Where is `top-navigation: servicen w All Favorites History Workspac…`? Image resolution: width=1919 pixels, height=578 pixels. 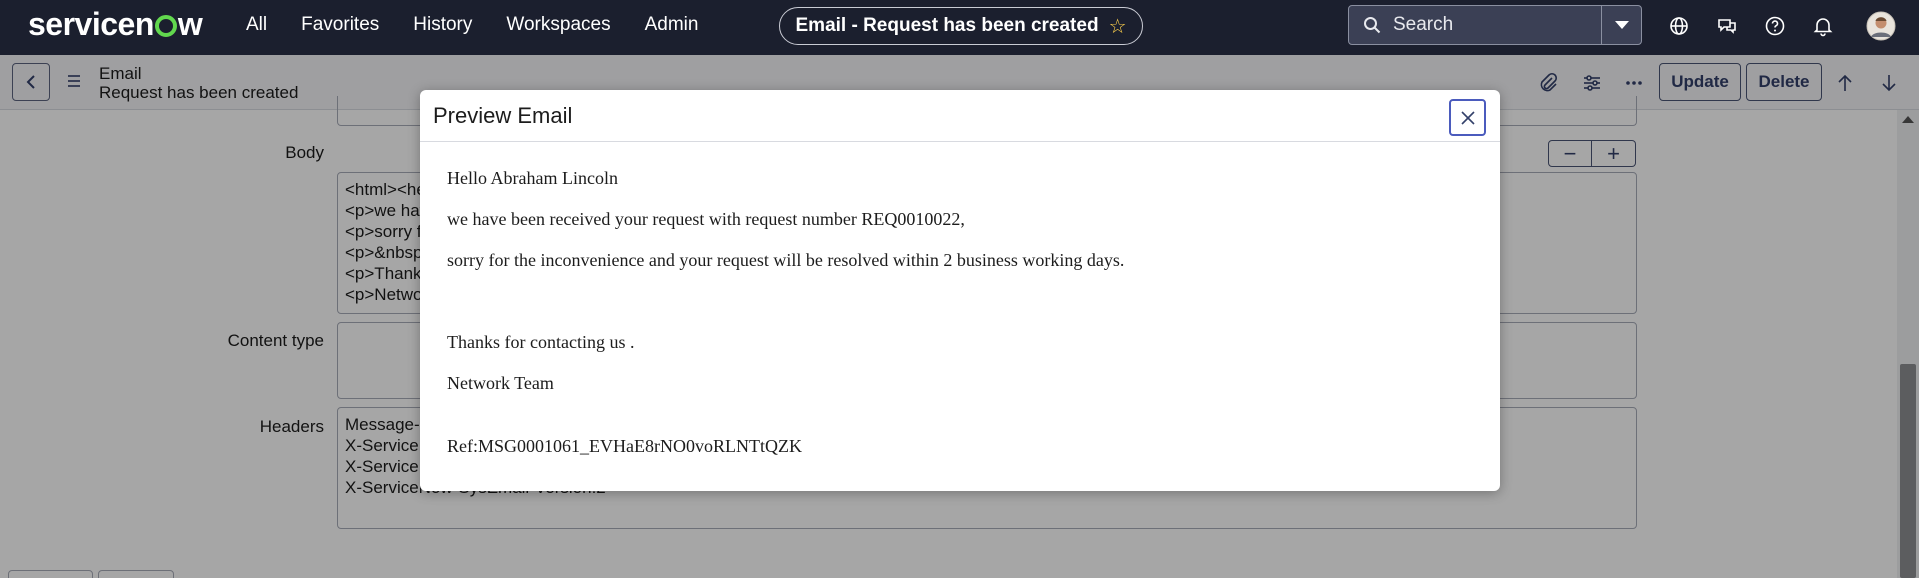
top-navigation: servicen w All Favorites History Workspac… is located at coordinates (959, 27).